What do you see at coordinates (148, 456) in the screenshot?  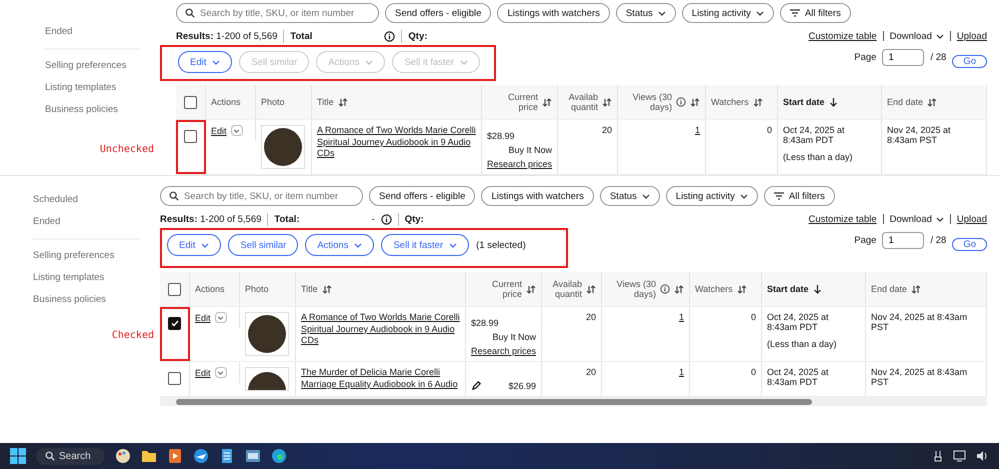 I see `folder-icon` at bounding box center [148, 456].